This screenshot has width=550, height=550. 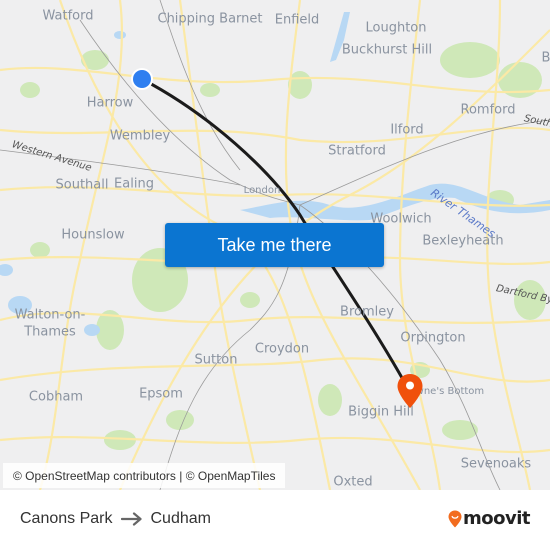 What do you see at coordinates (357, 151) in the screenshot?
I see `place-label: Stratford` at bounding box center [357, 151].